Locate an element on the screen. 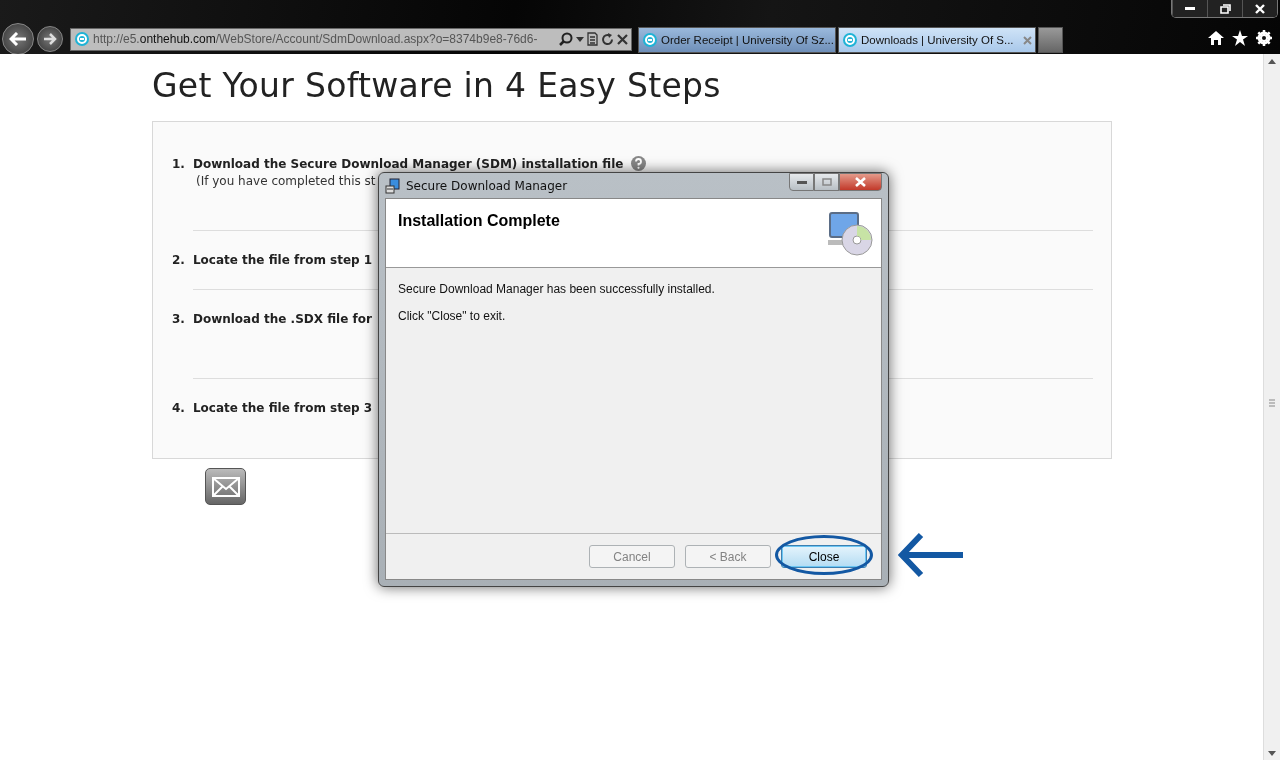 This screenshot has height=760, width=1280. step-text: Download the .SDX file for is located at coordinates (282, 319).